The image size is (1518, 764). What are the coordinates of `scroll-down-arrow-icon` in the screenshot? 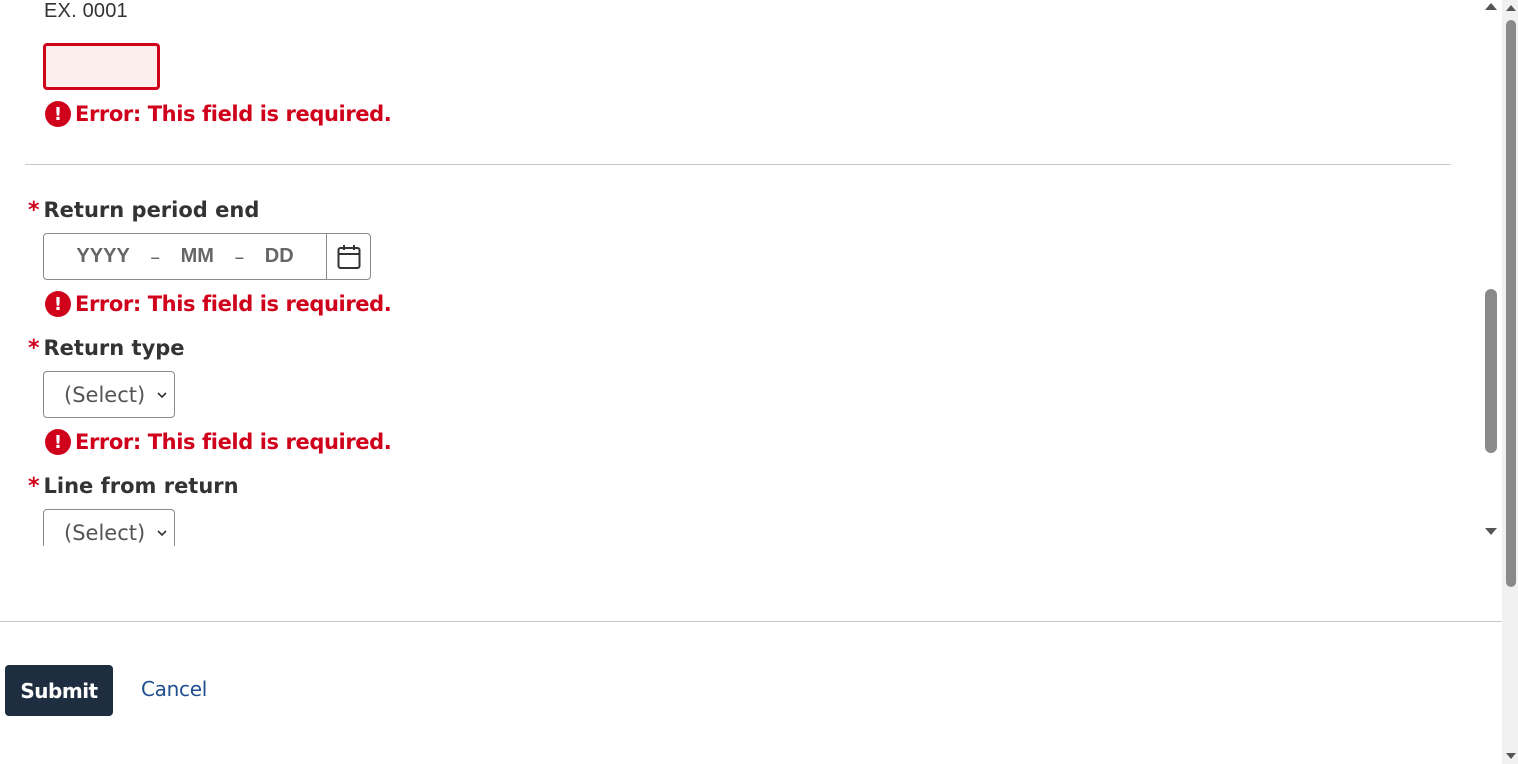 It's located at (1491, 531).